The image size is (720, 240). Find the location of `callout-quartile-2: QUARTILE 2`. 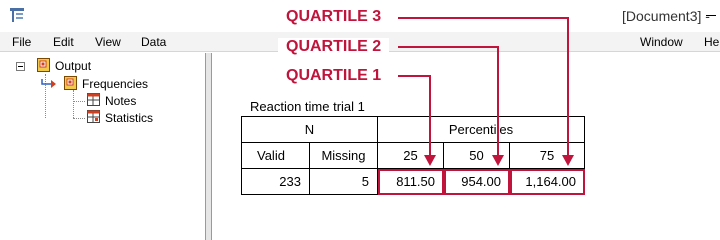

callout-quartile-2: QUARTILE 2 is located at coordinates (334, 47).